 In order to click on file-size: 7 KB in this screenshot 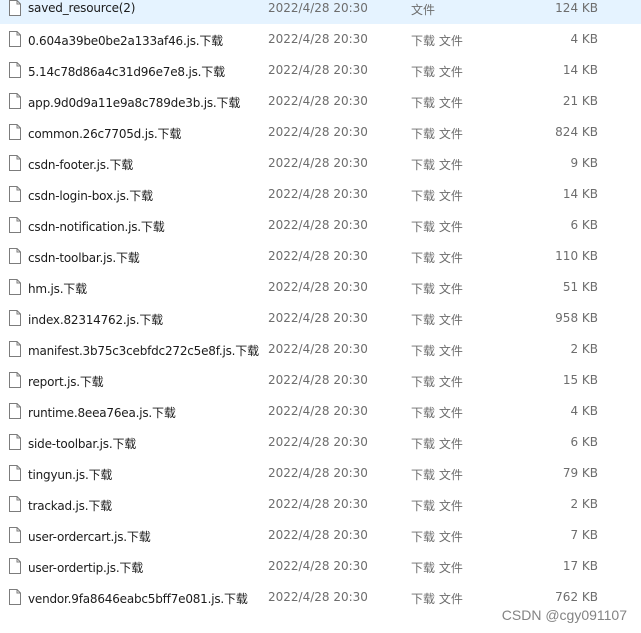, I will do `click(584, 535)`.